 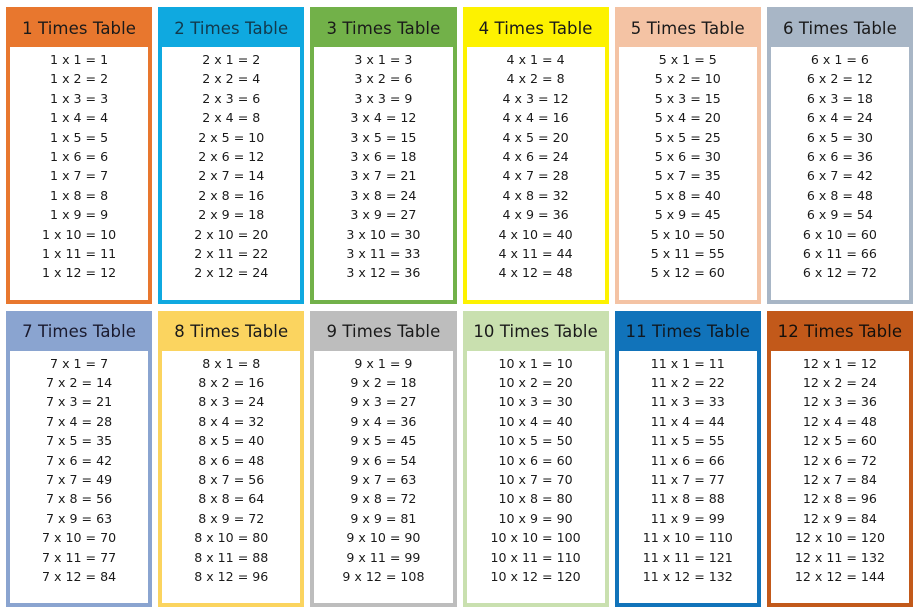 I want to click on times-table-row: 3 x 5 = 15, so click(x=383, y=137).